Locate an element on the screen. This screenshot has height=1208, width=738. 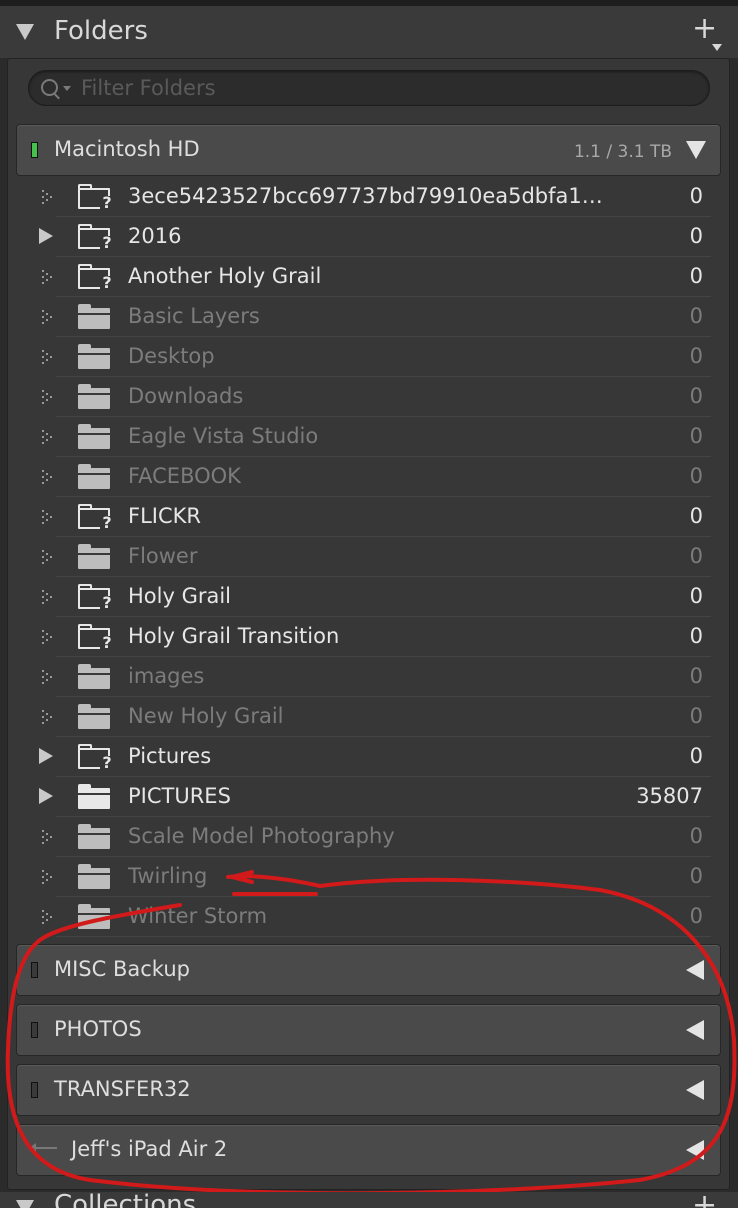
row-divider is located at coordinates (383, 936).